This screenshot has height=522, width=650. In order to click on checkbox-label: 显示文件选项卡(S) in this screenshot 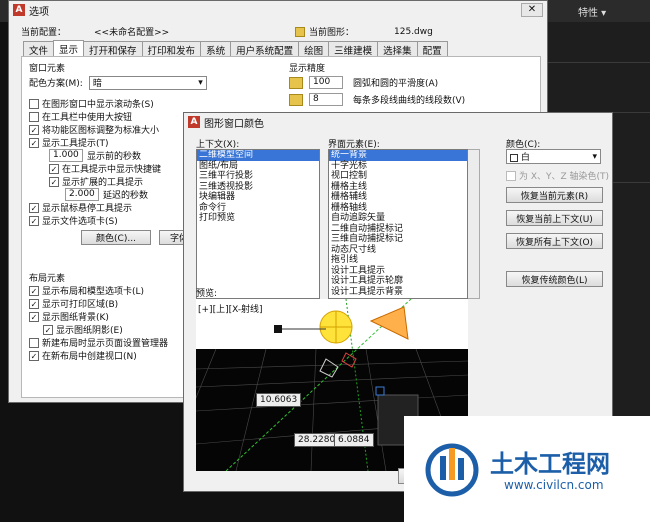, I will do `click(80, 222)`.